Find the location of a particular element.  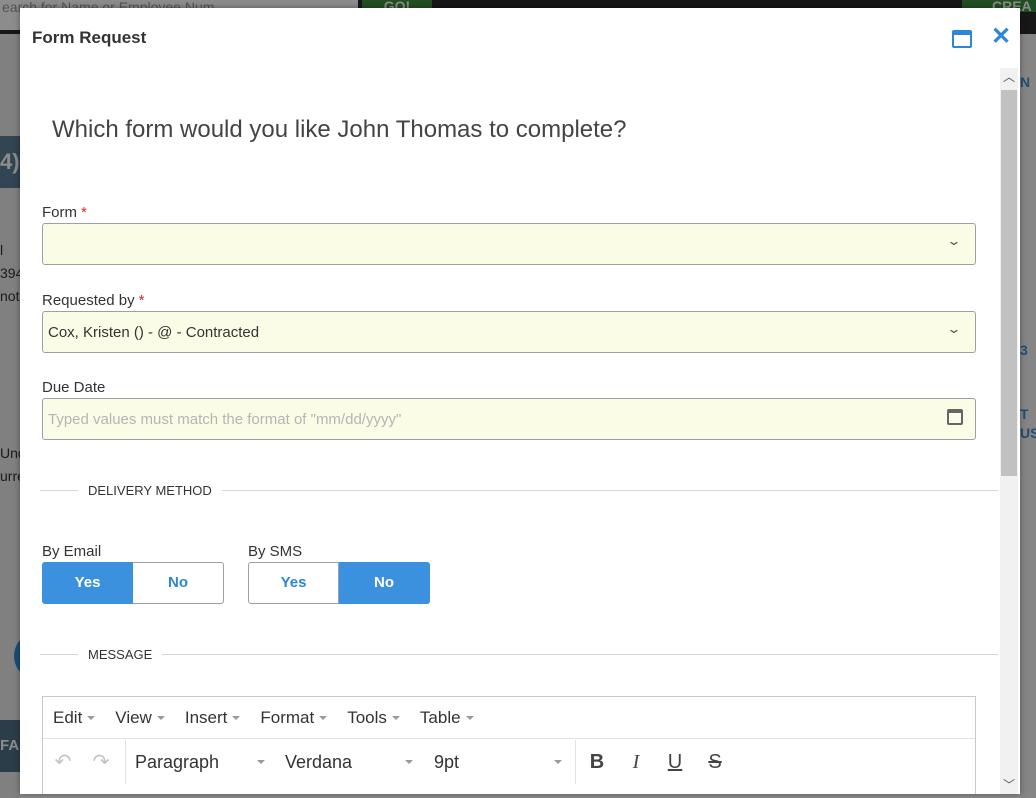

by-sms-yes-button: Yes is located at coordinates (293, 583).